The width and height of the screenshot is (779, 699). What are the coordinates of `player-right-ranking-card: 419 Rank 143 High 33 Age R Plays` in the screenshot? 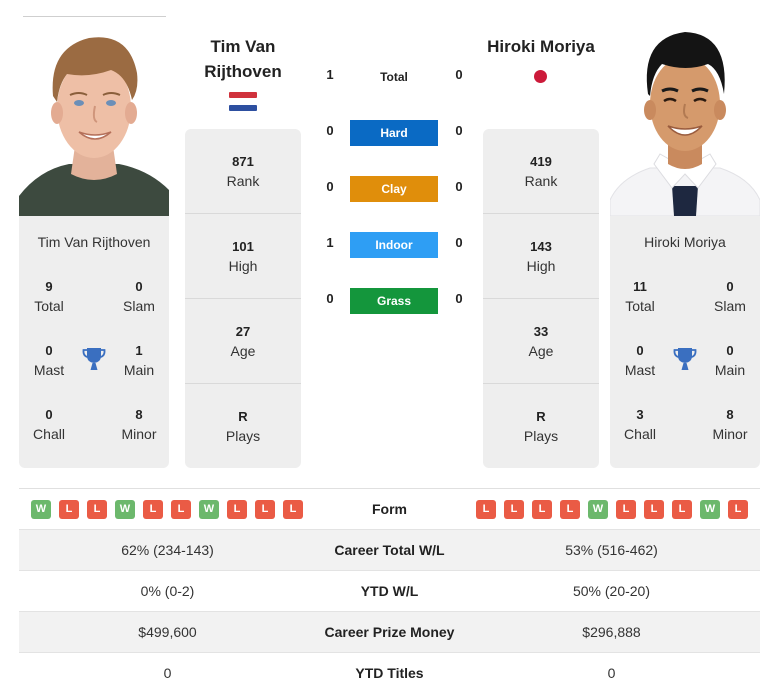 It's located at (541, 298).